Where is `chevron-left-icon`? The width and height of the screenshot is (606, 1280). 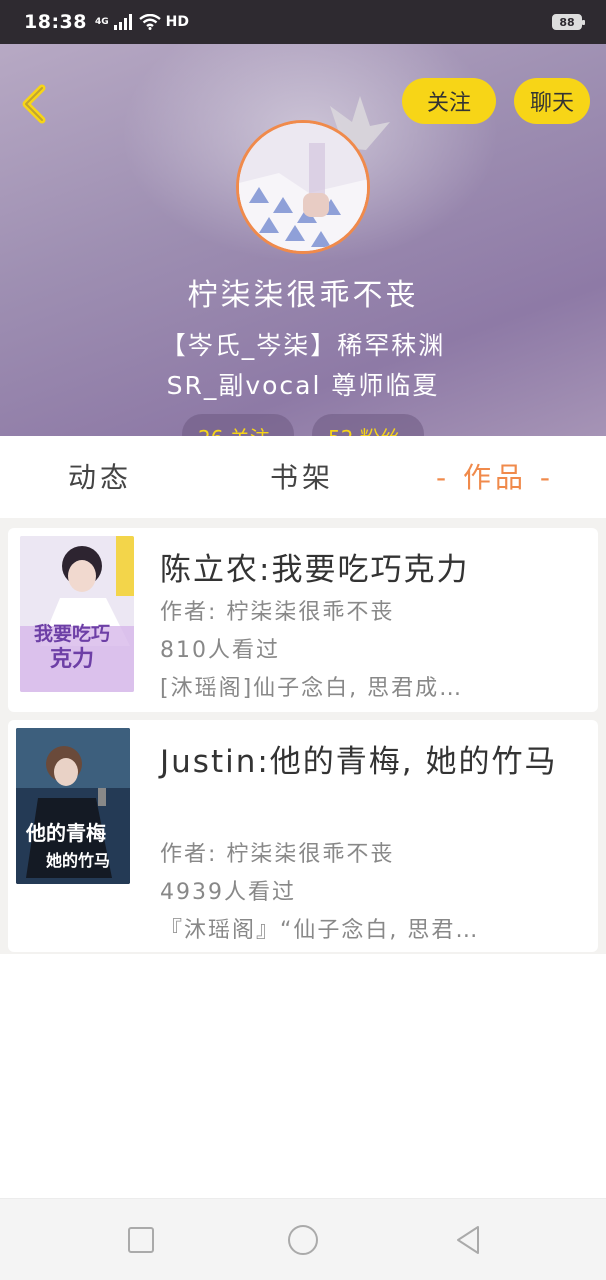 chevron-left-icon is located at coordinates (34, 104).